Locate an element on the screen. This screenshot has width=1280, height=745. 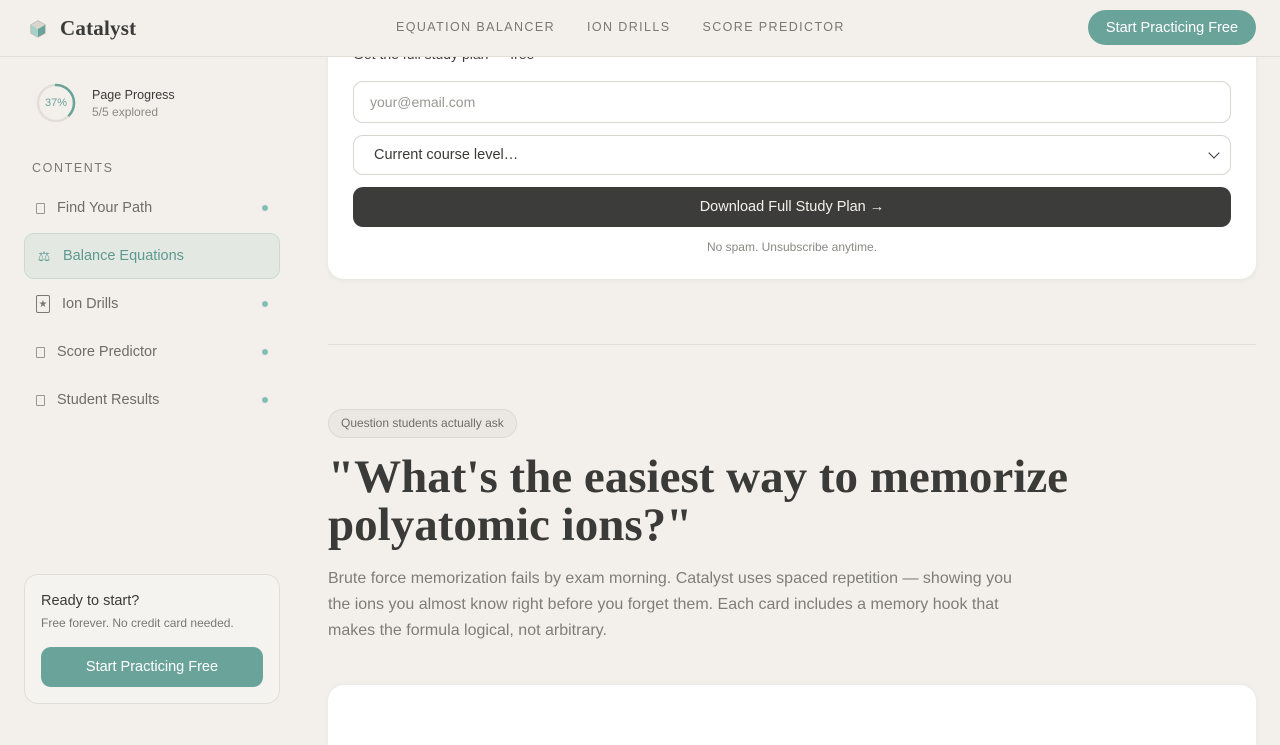
nav-score-predictor: SCORE PREDICTOR is located at coordinates (773, 27).